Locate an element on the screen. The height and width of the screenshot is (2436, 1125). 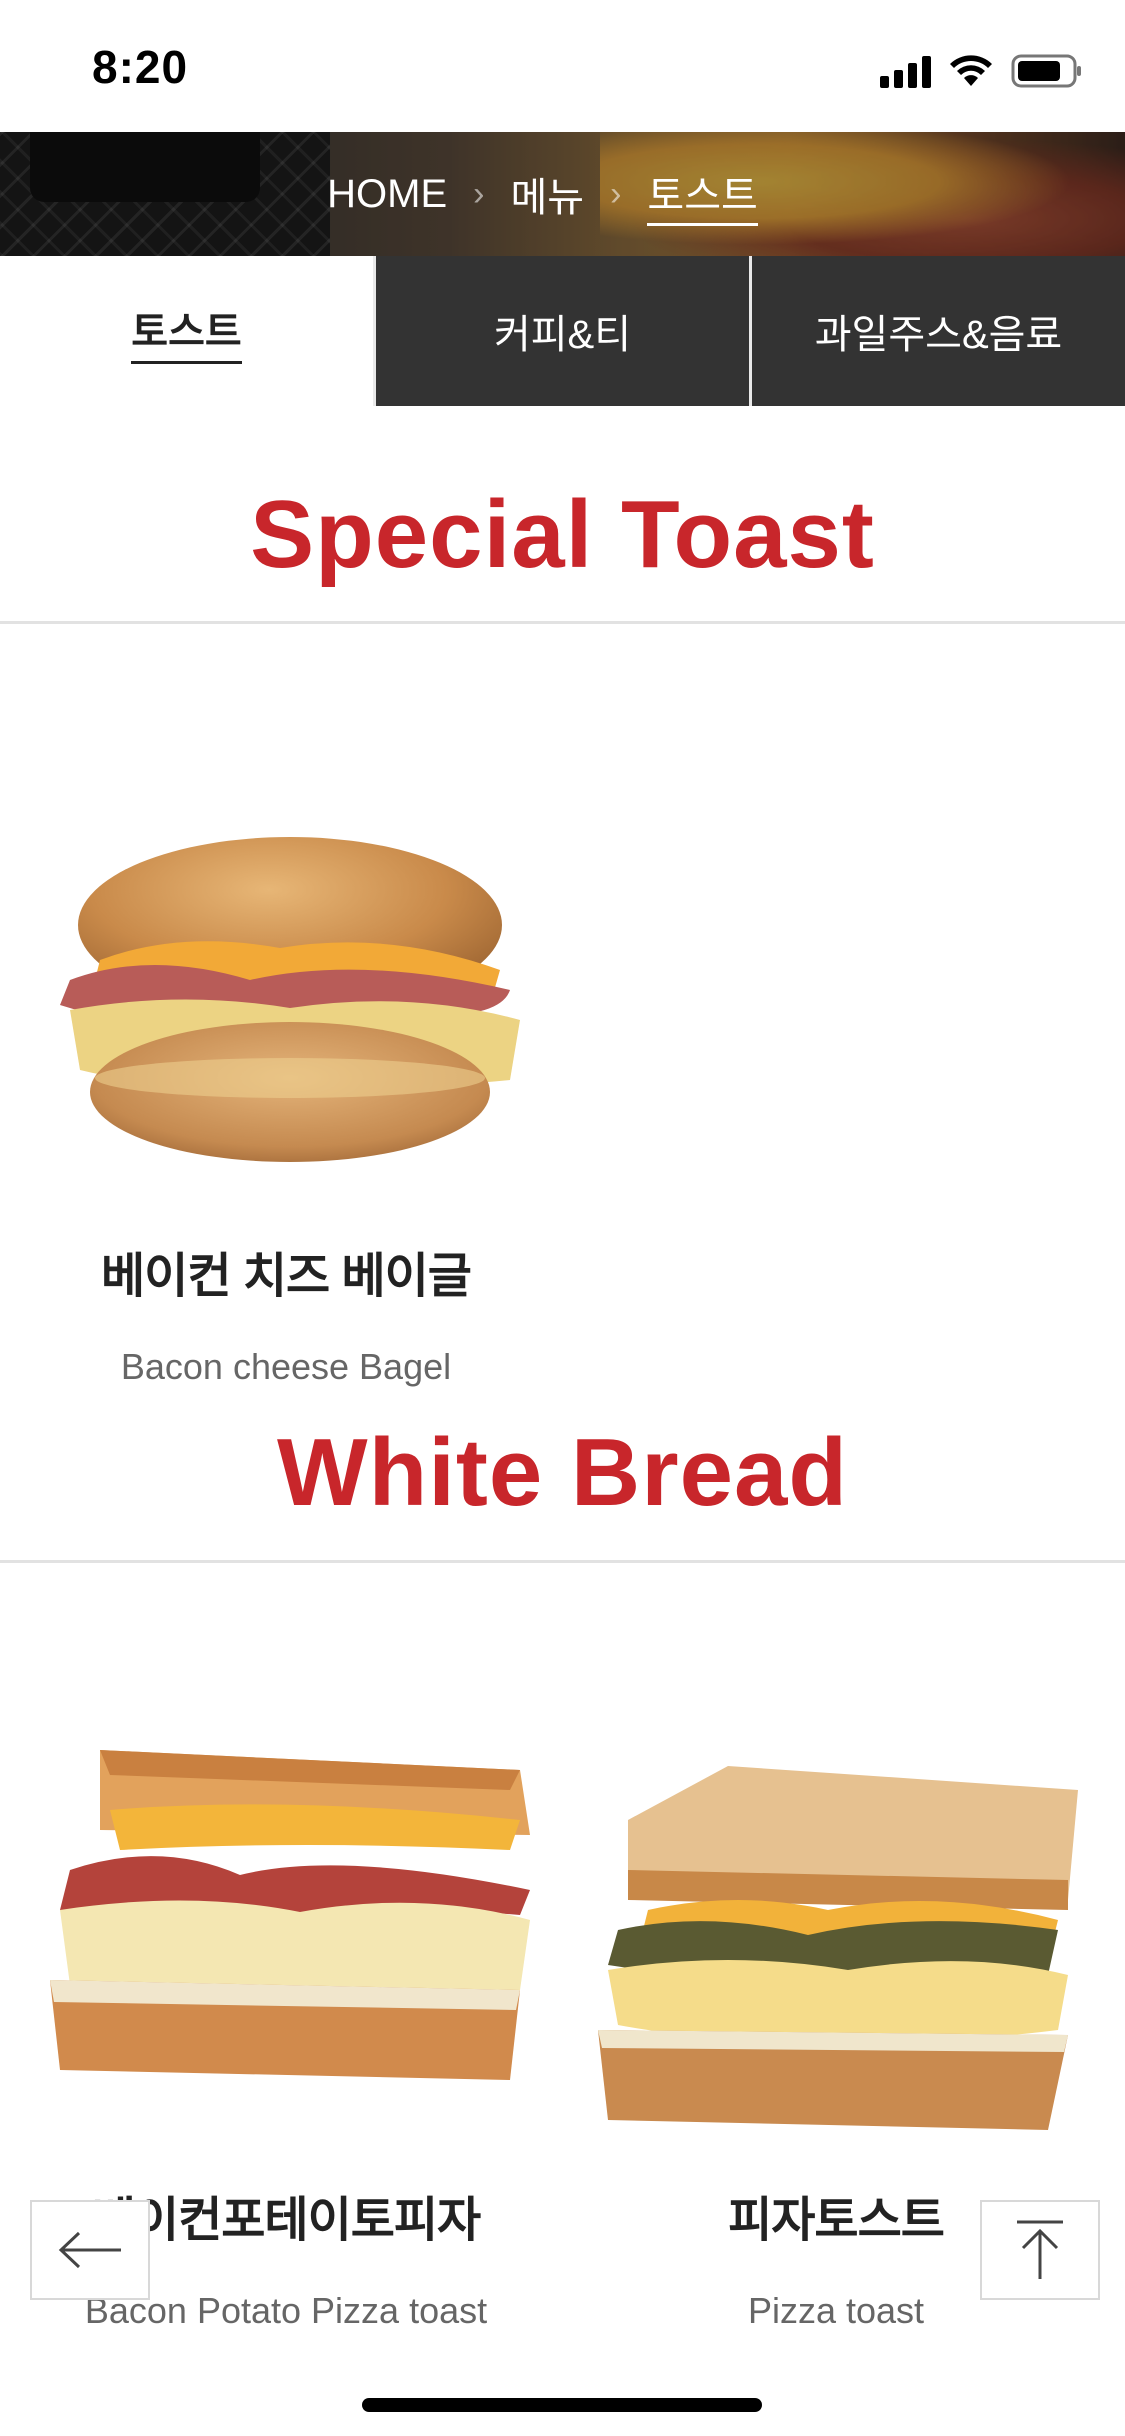
tab-coffee-tea: 커피&티 is located at coordinates (561, 331).